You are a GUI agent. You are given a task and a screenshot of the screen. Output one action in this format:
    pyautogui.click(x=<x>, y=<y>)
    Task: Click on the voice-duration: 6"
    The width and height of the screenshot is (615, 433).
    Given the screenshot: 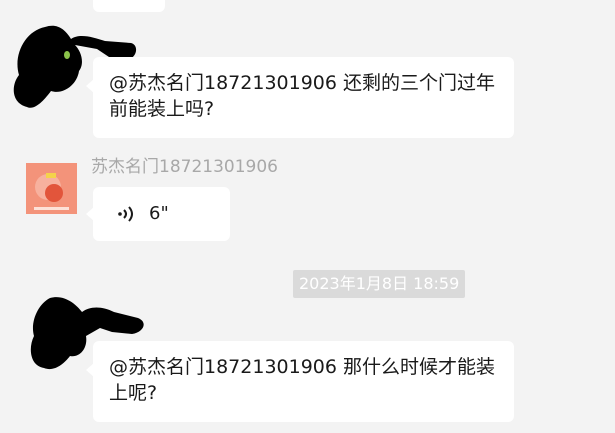 What is the action you would take?
    pyautogui.click(x=159, y=213)
    